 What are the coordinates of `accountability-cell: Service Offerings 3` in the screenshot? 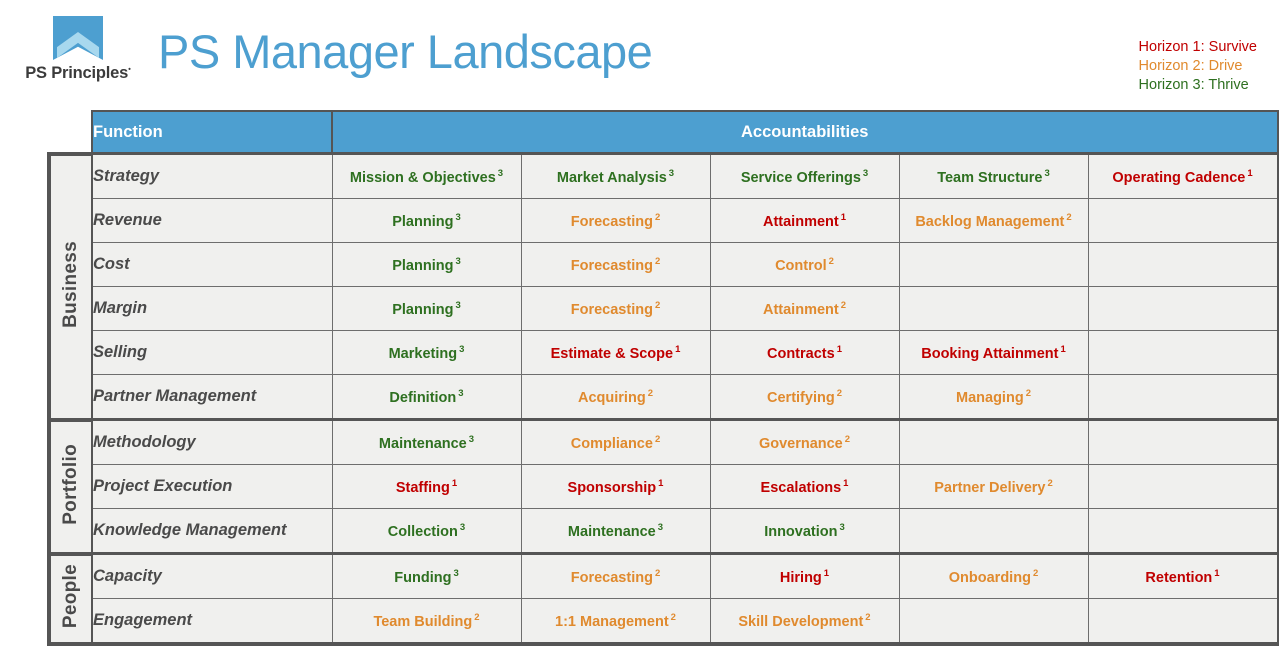 It's located at (804, 175).